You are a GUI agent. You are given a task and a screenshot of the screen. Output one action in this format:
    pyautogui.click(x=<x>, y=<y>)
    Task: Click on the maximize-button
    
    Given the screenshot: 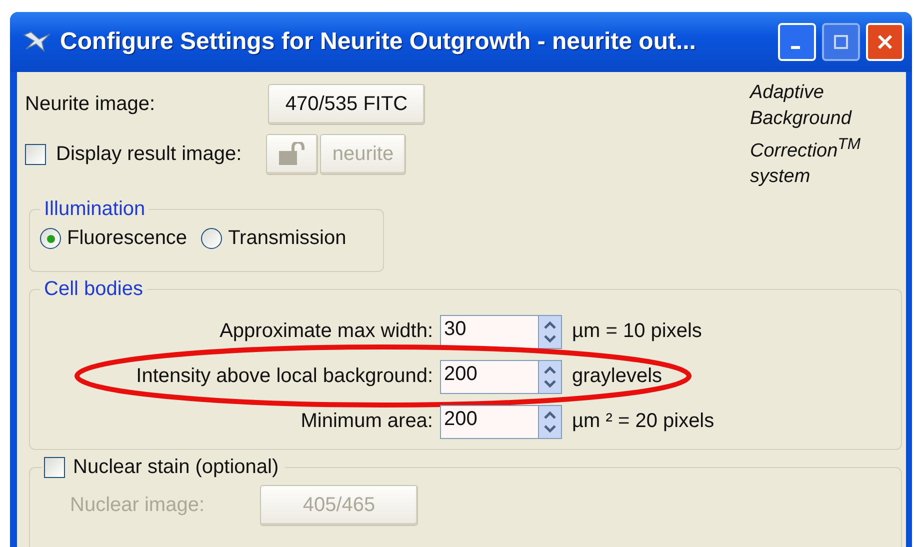 What is the action you would take?
    pyautogui.click(x=841, y=42)
    